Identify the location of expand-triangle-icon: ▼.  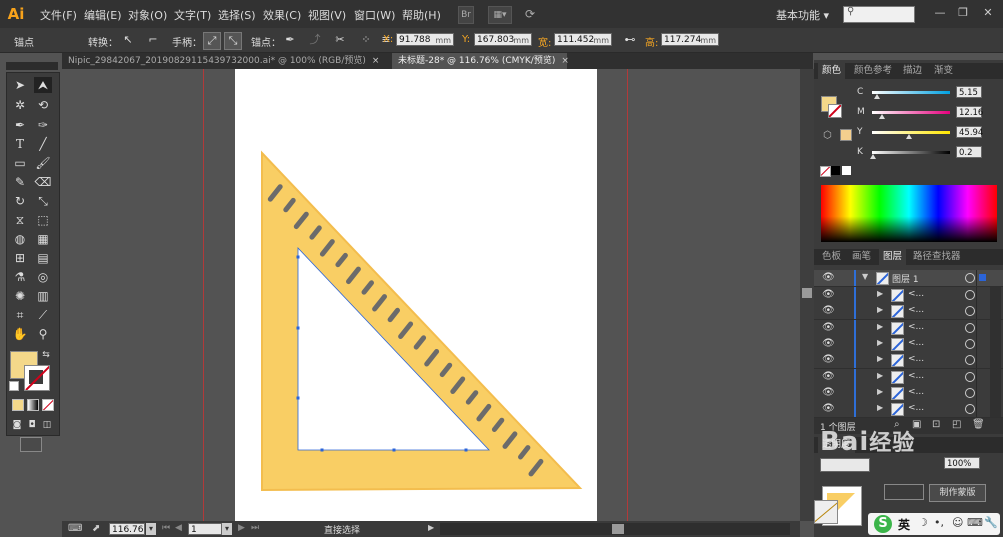
(865, 276).